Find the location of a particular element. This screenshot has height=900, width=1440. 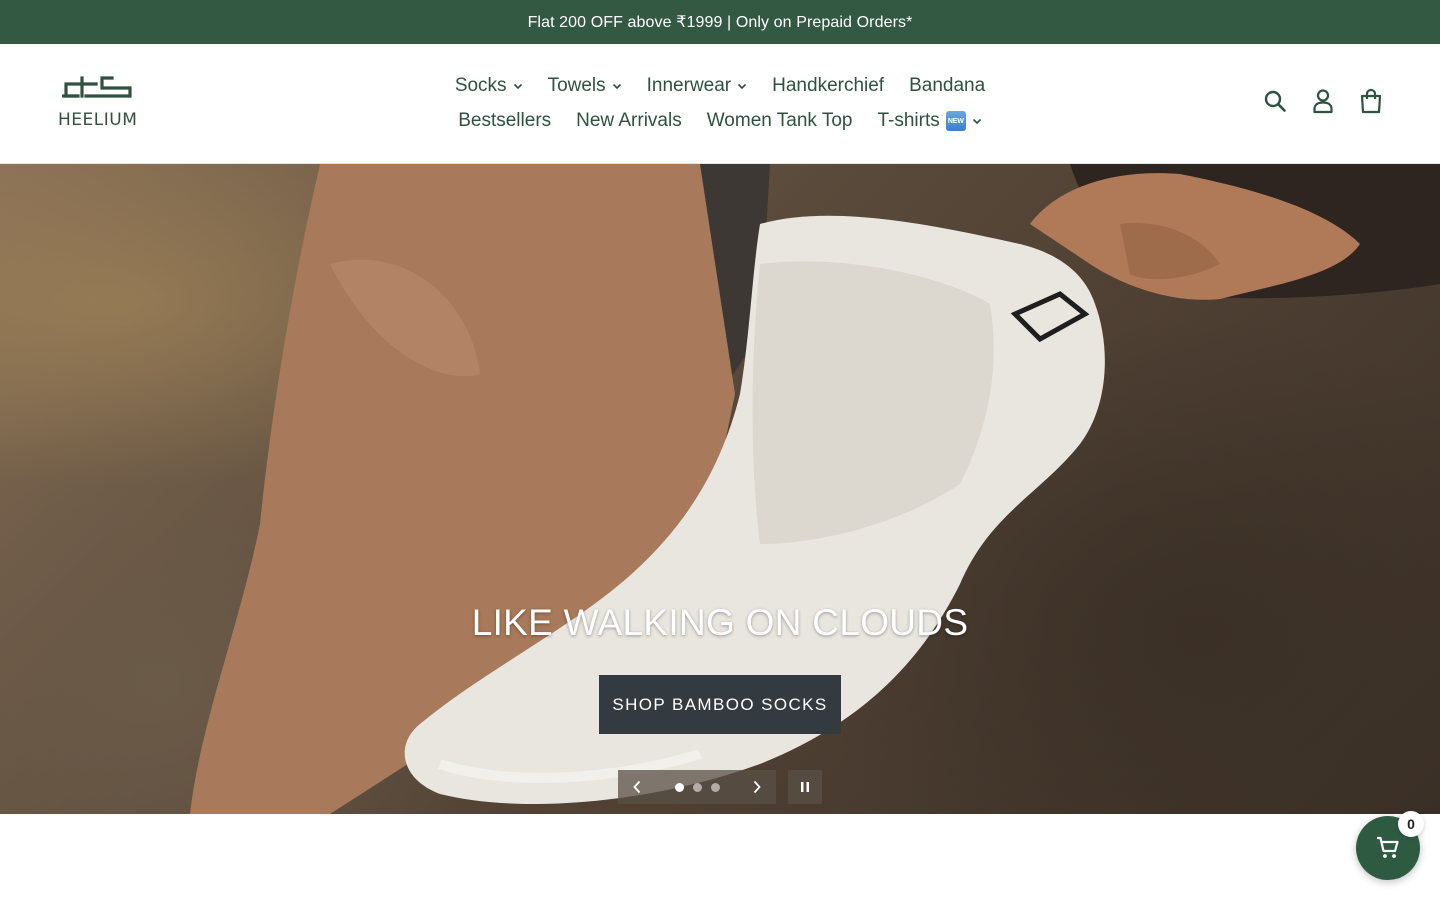

header-actions is located at coordinates (1323, 101).